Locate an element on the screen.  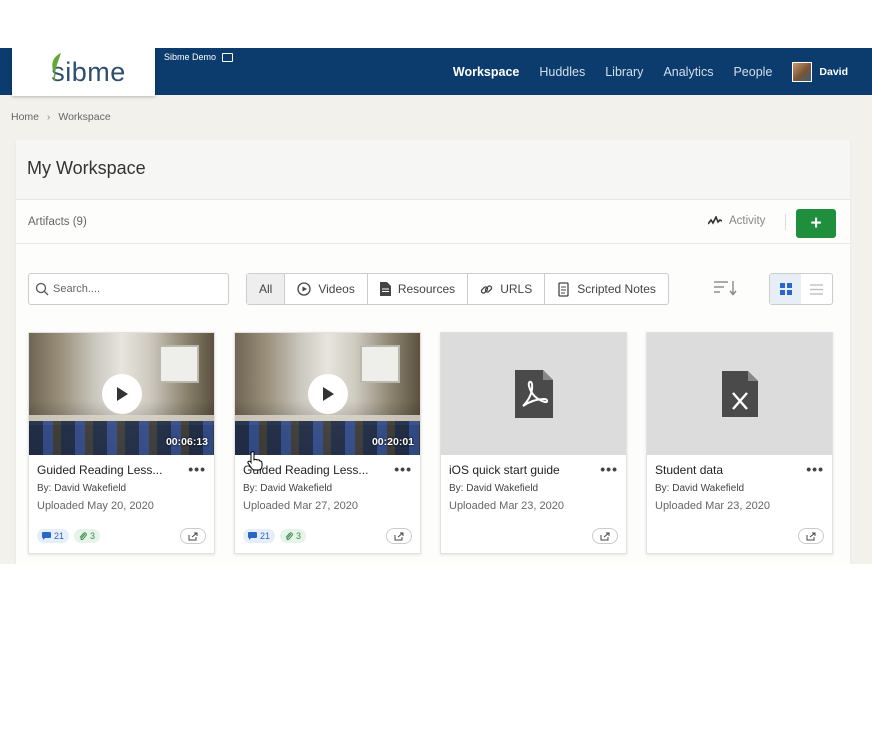
chevron-right-icon: › is located at coordinates (49, 117).